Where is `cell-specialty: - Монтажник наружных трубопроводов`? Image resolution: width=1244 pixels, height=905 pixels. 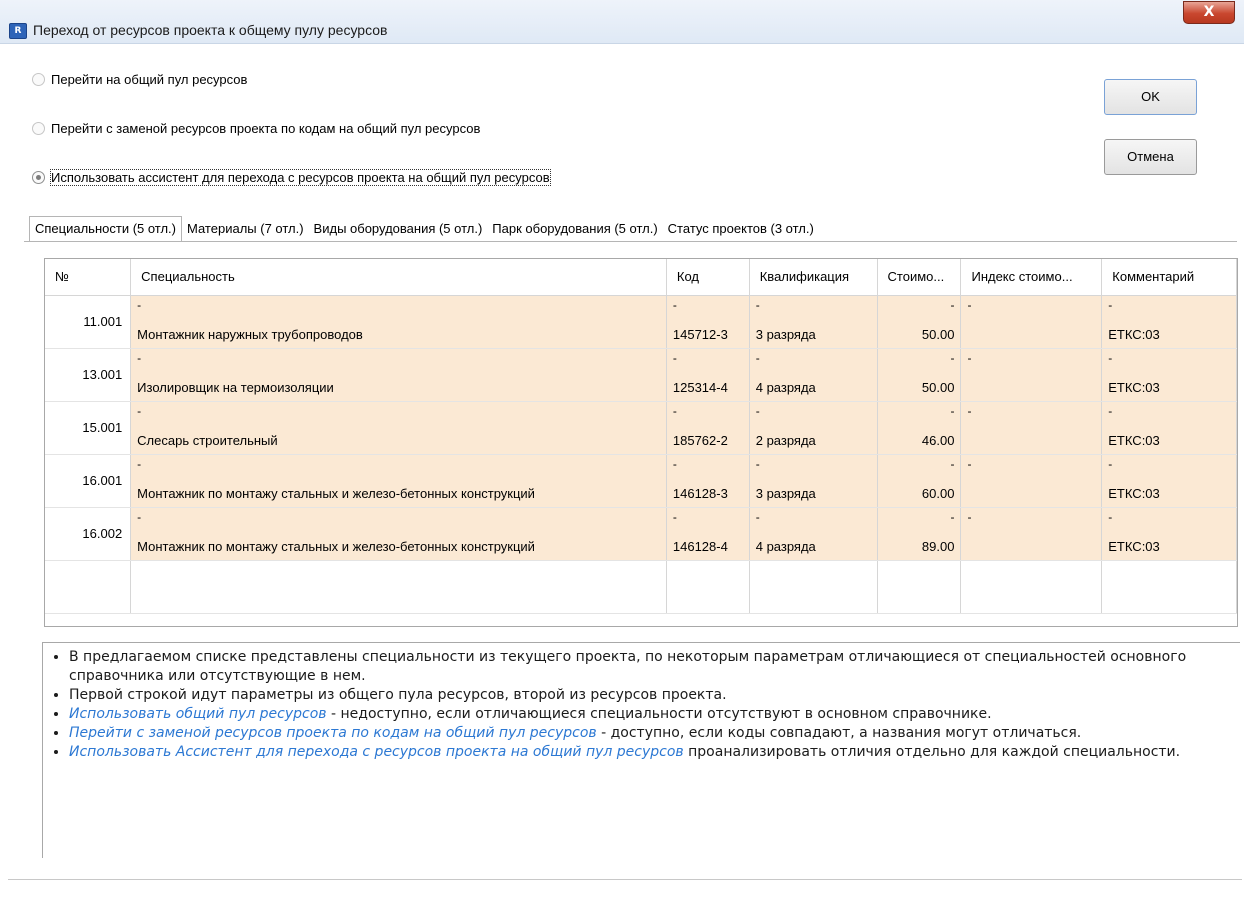 cell-specialty: - Монтажник наружных трубопроводов is located at coordinates (398, 322).